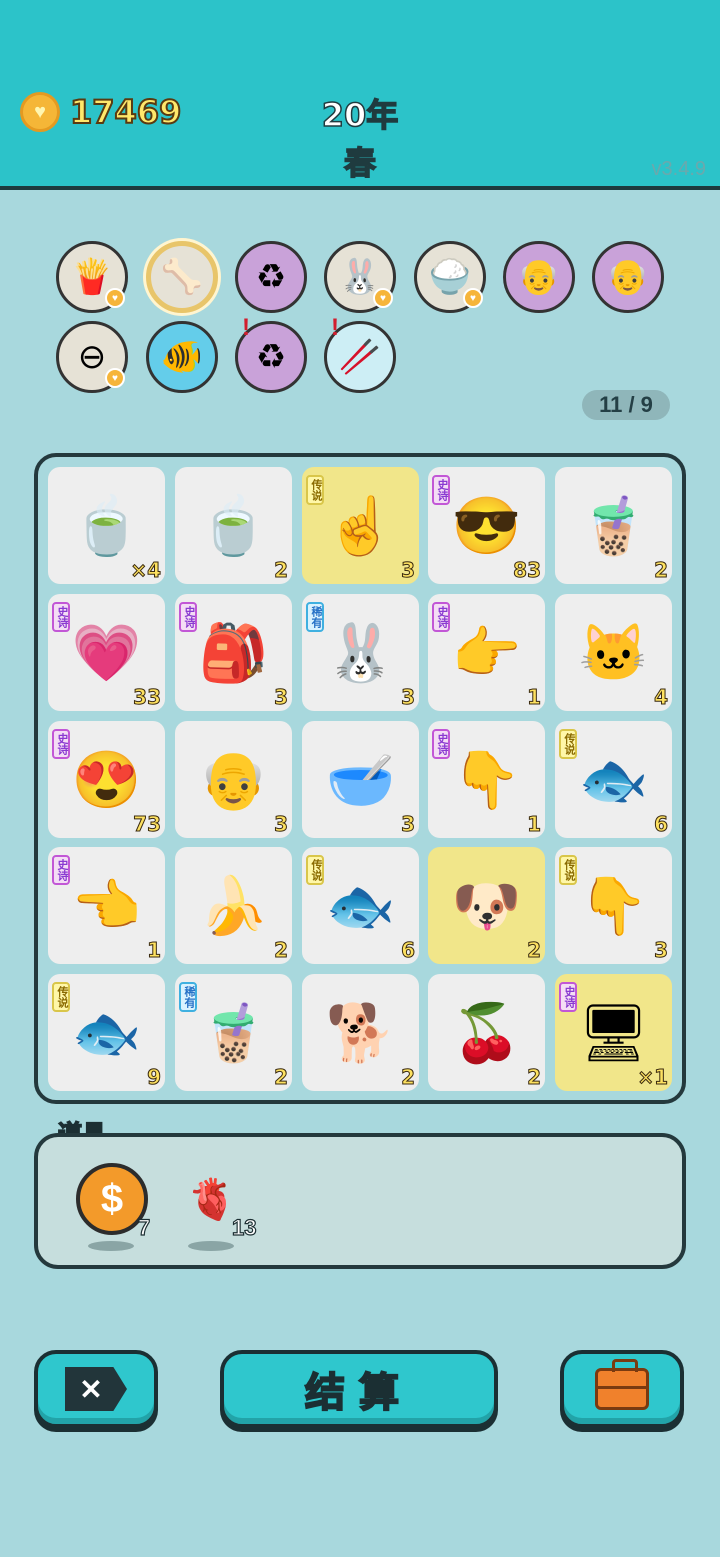  Describe the element at coordinates (233, 779) in the screenshot. I see `cell-grandpa: 👴 3` at that location.